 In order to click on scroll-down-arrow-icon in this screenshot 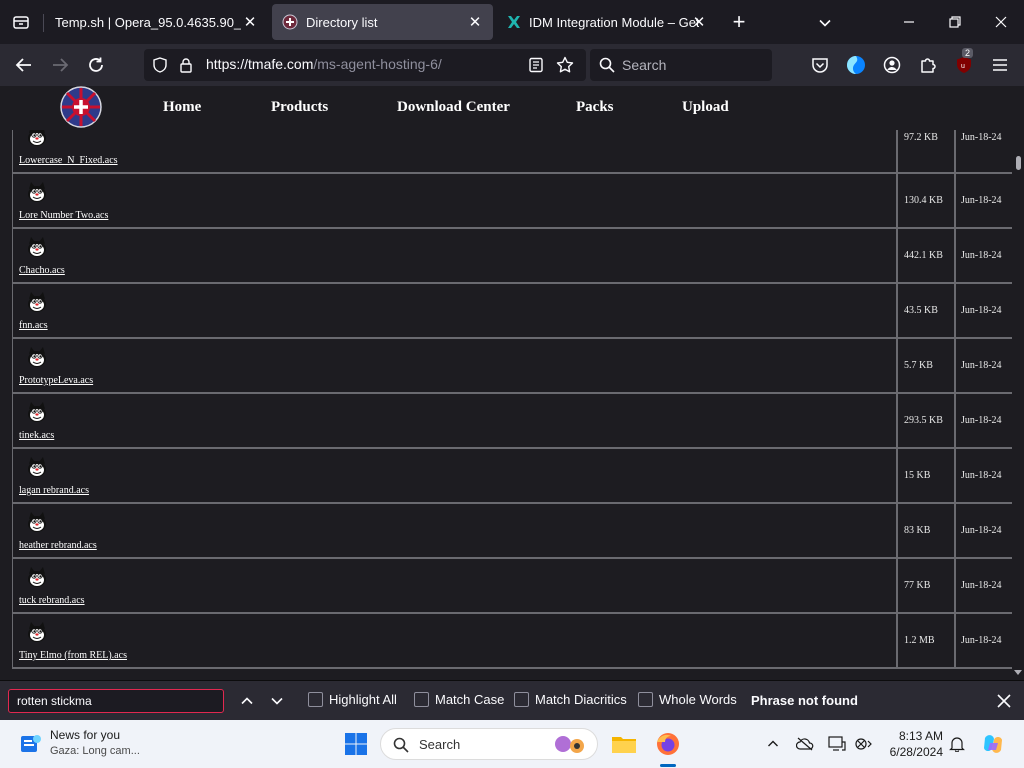, I will do `click(1018, 672)`.